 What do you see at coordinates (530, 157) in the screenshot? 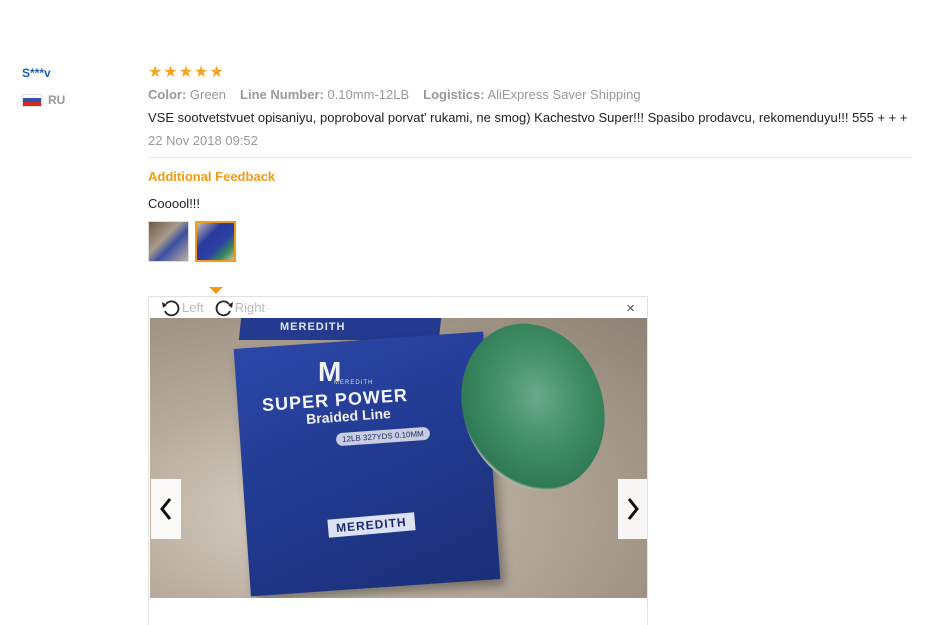
I see `divider` at bounding box center [530, 157].